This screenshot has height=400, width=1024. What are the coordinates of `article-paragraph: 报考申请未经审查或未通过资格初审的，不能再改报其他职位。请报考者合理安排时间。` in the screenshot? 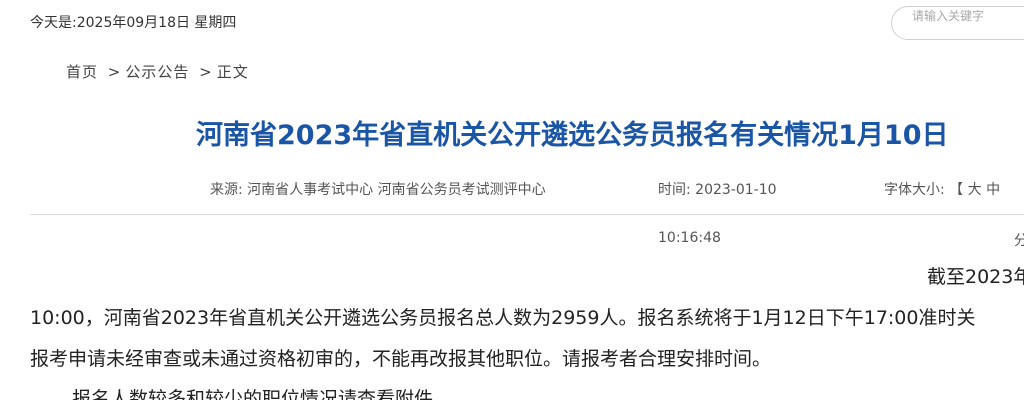 It's located at (401, 359).